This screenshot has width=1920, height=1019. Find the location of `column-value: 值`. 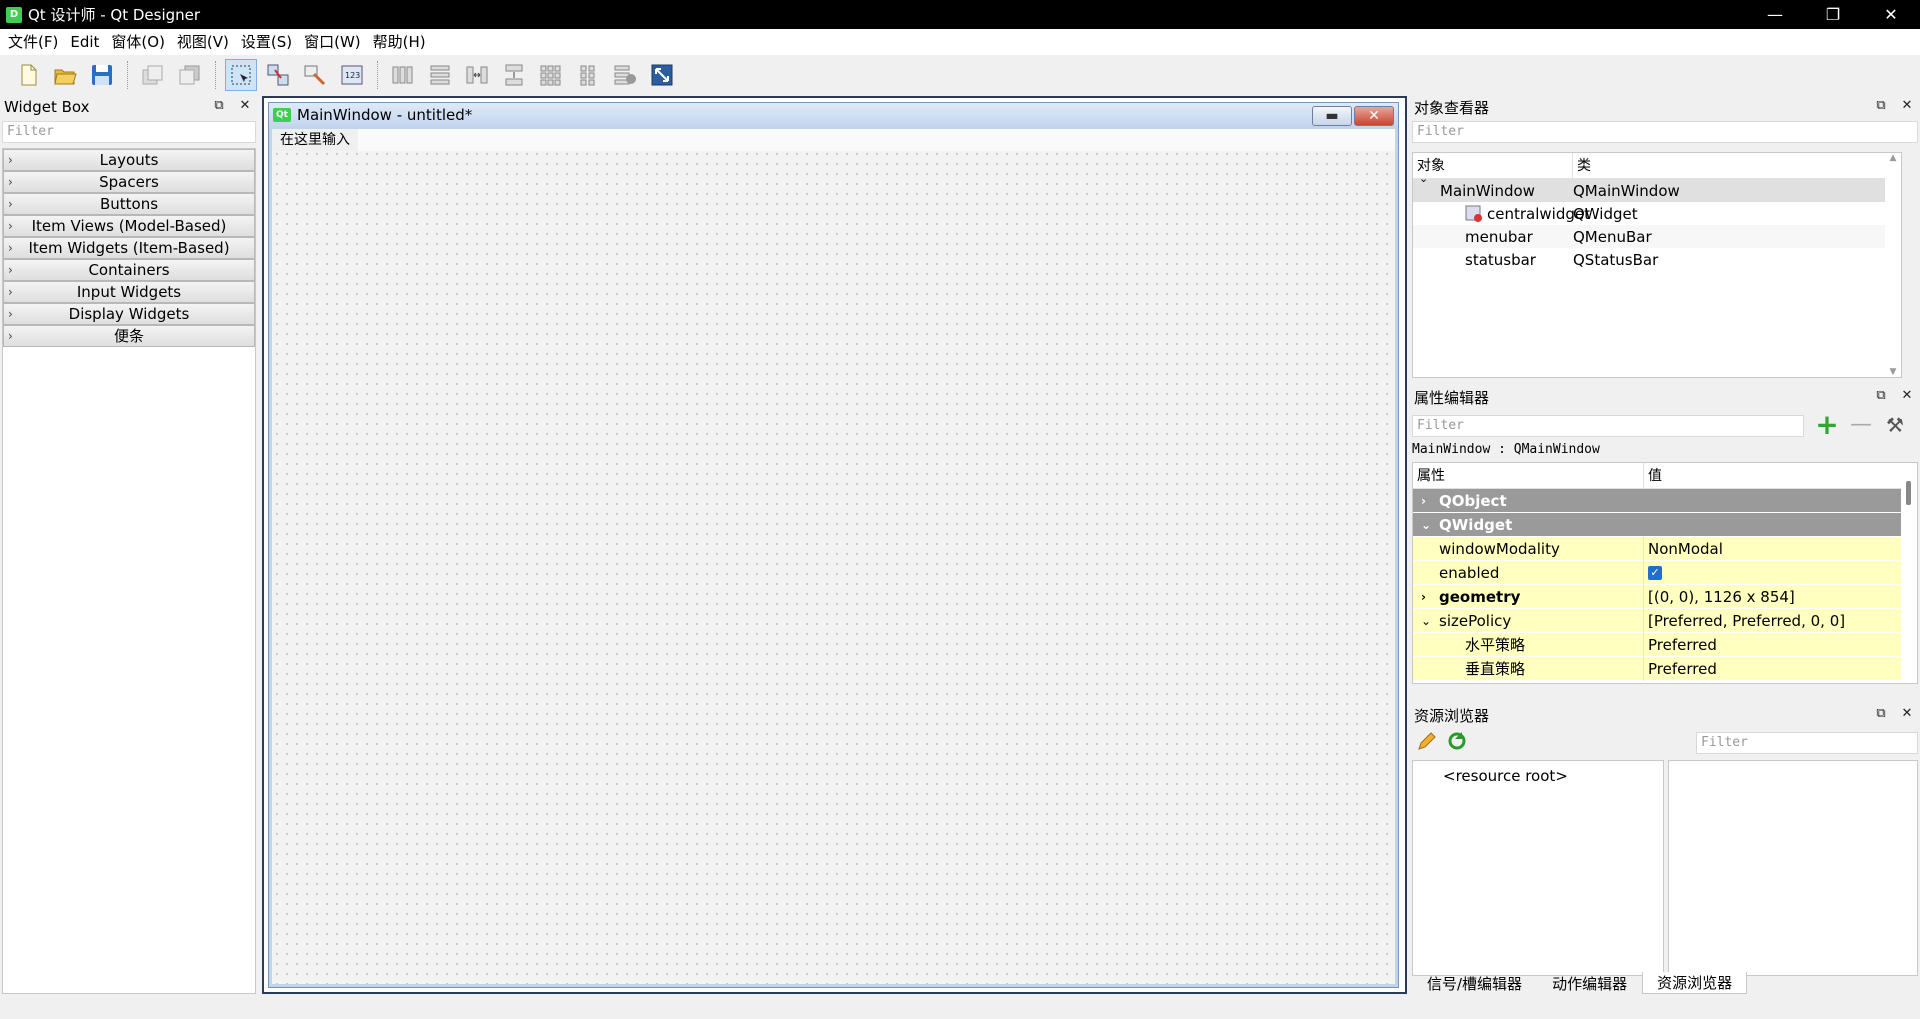

column-value: 值 is located at coordinates (1780, 475).